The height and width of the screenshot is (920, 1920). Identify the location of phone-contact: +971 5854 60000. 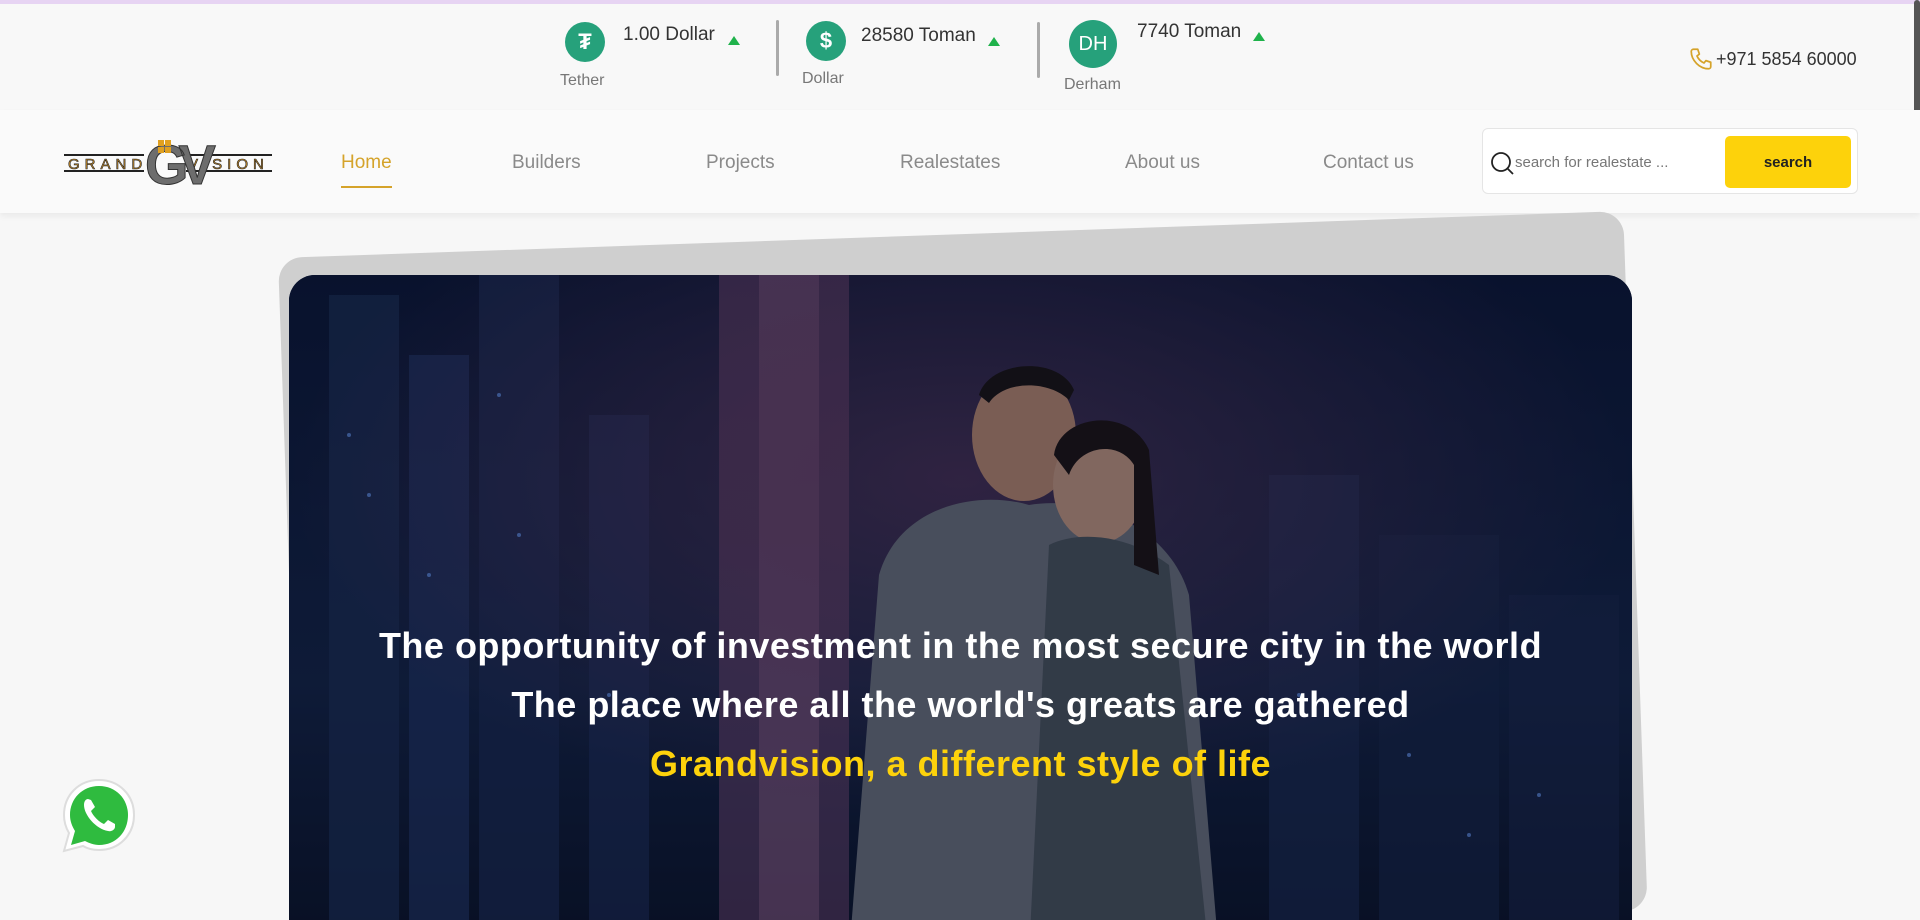
(1772, 59).